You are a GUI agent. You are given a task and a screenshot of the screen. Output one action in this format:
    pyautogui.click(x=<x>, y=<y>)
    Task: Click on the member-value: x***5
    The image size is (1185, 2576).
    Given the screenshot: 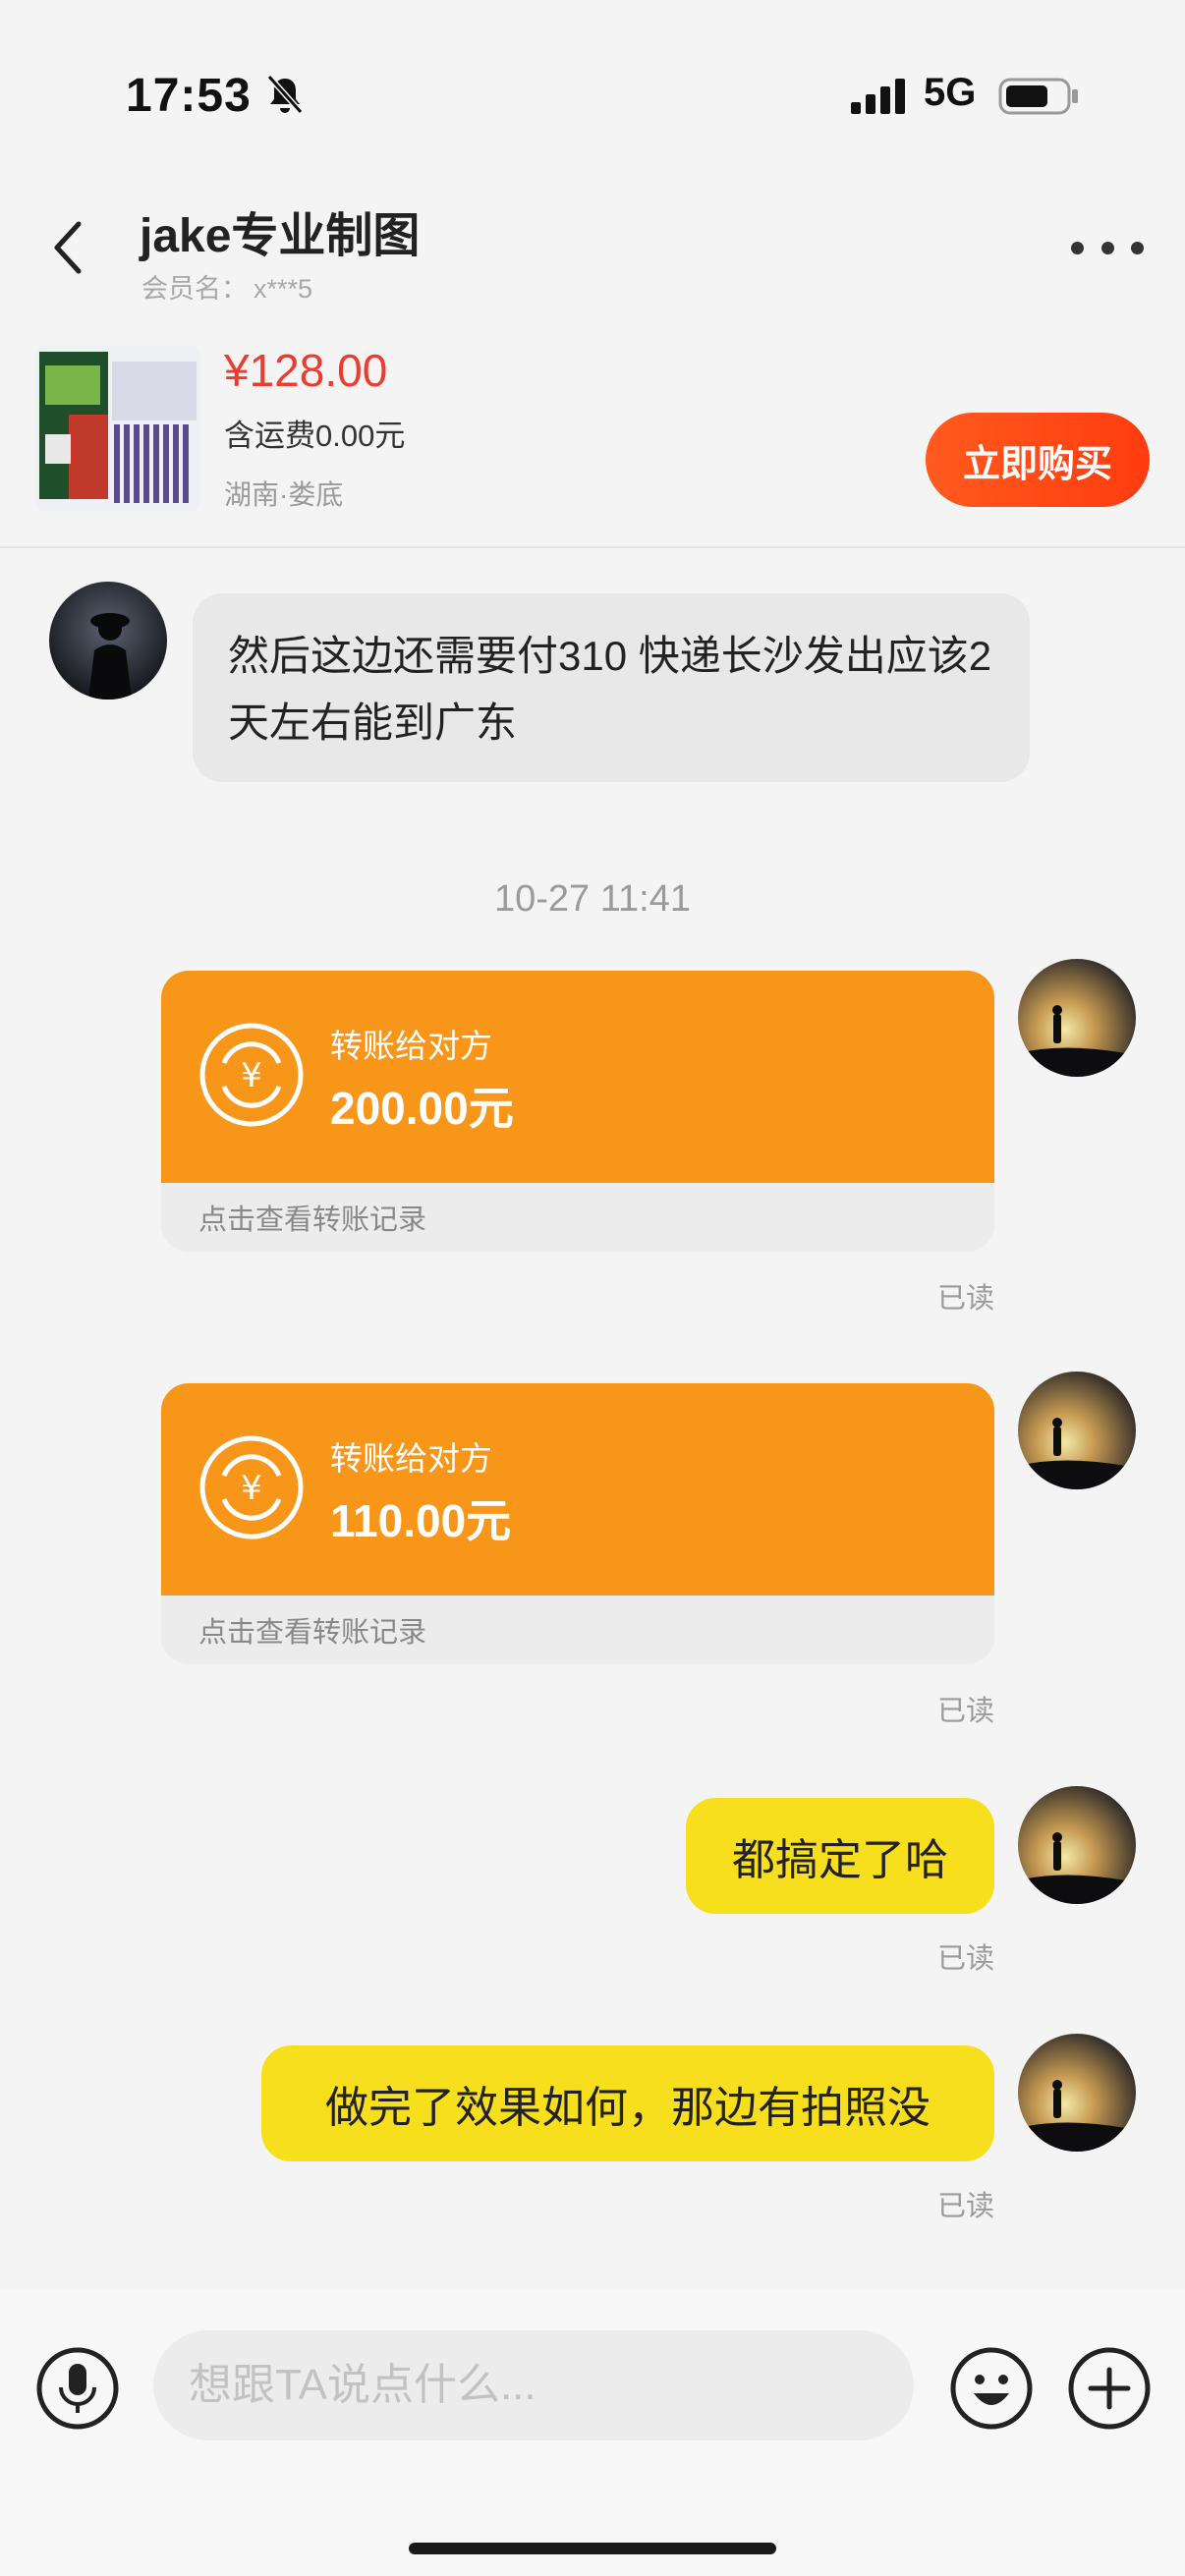 What is the action you would take?
    pyautogui.click(x=284, y=289)
    